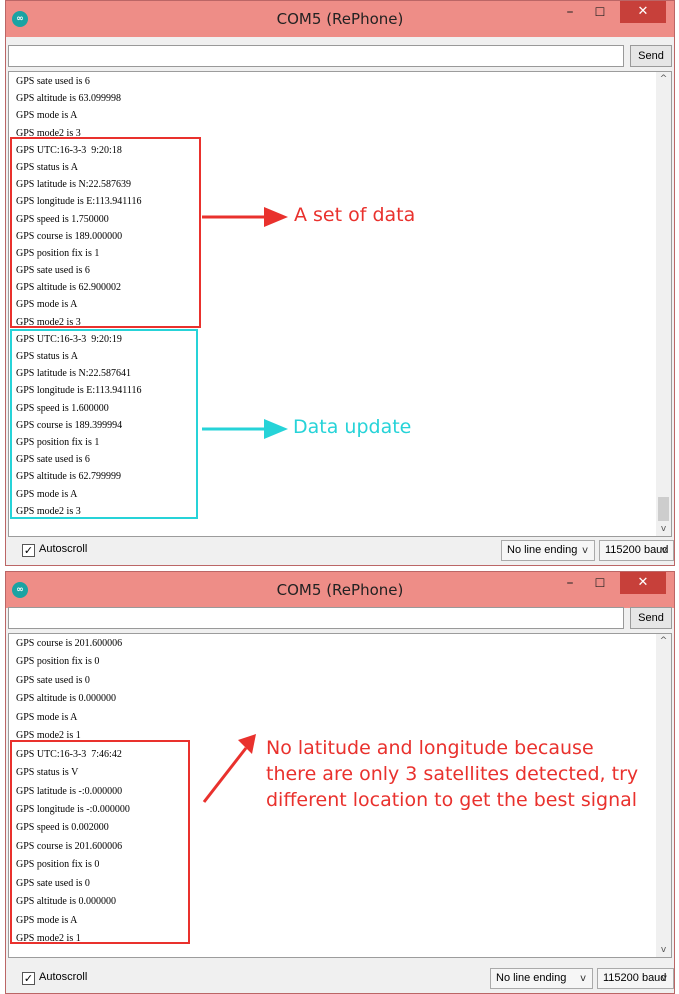  Describe the element at coordinates (66, 699) in the screenshot. I see `output-line: GPS altitude is 0.000000` at that location.